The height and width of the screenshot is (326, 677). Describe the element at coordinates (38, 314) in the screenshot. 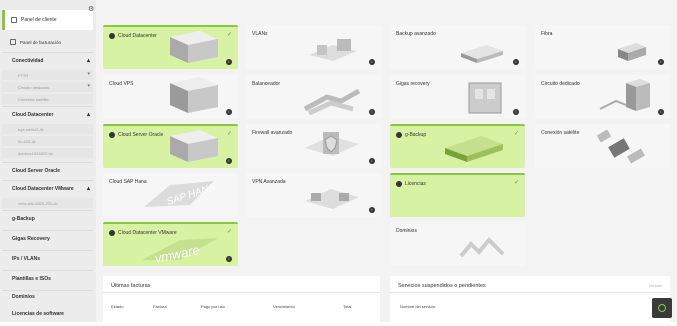

I see `item-label: Licencias de software` at that location.